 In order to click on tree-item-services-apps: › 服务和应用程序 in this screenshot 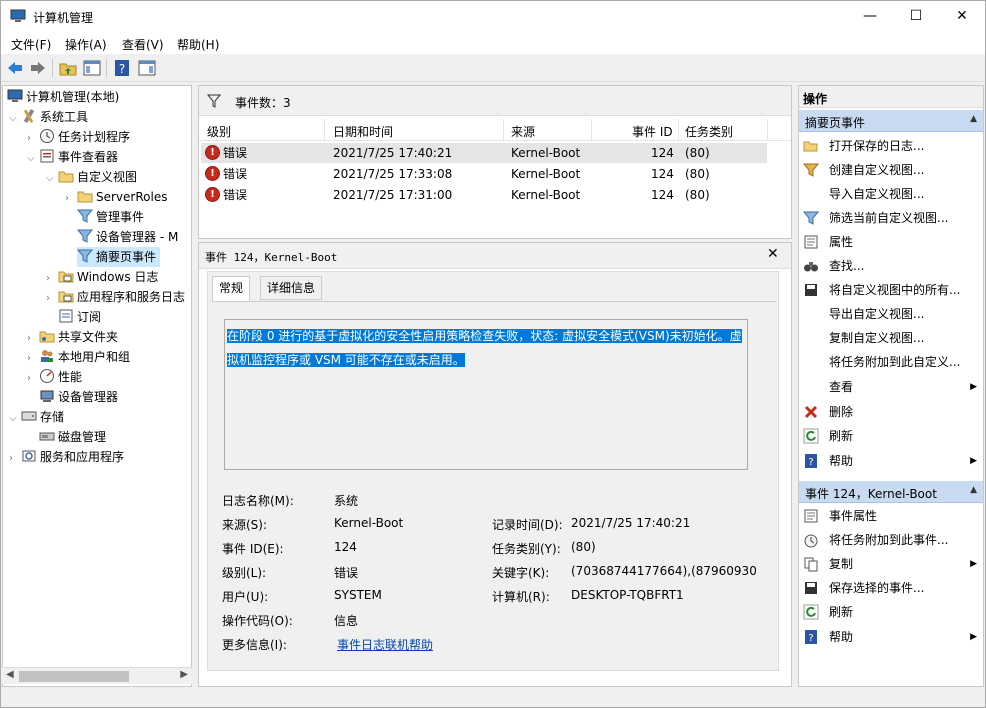, I will do `click(66, 457)`.